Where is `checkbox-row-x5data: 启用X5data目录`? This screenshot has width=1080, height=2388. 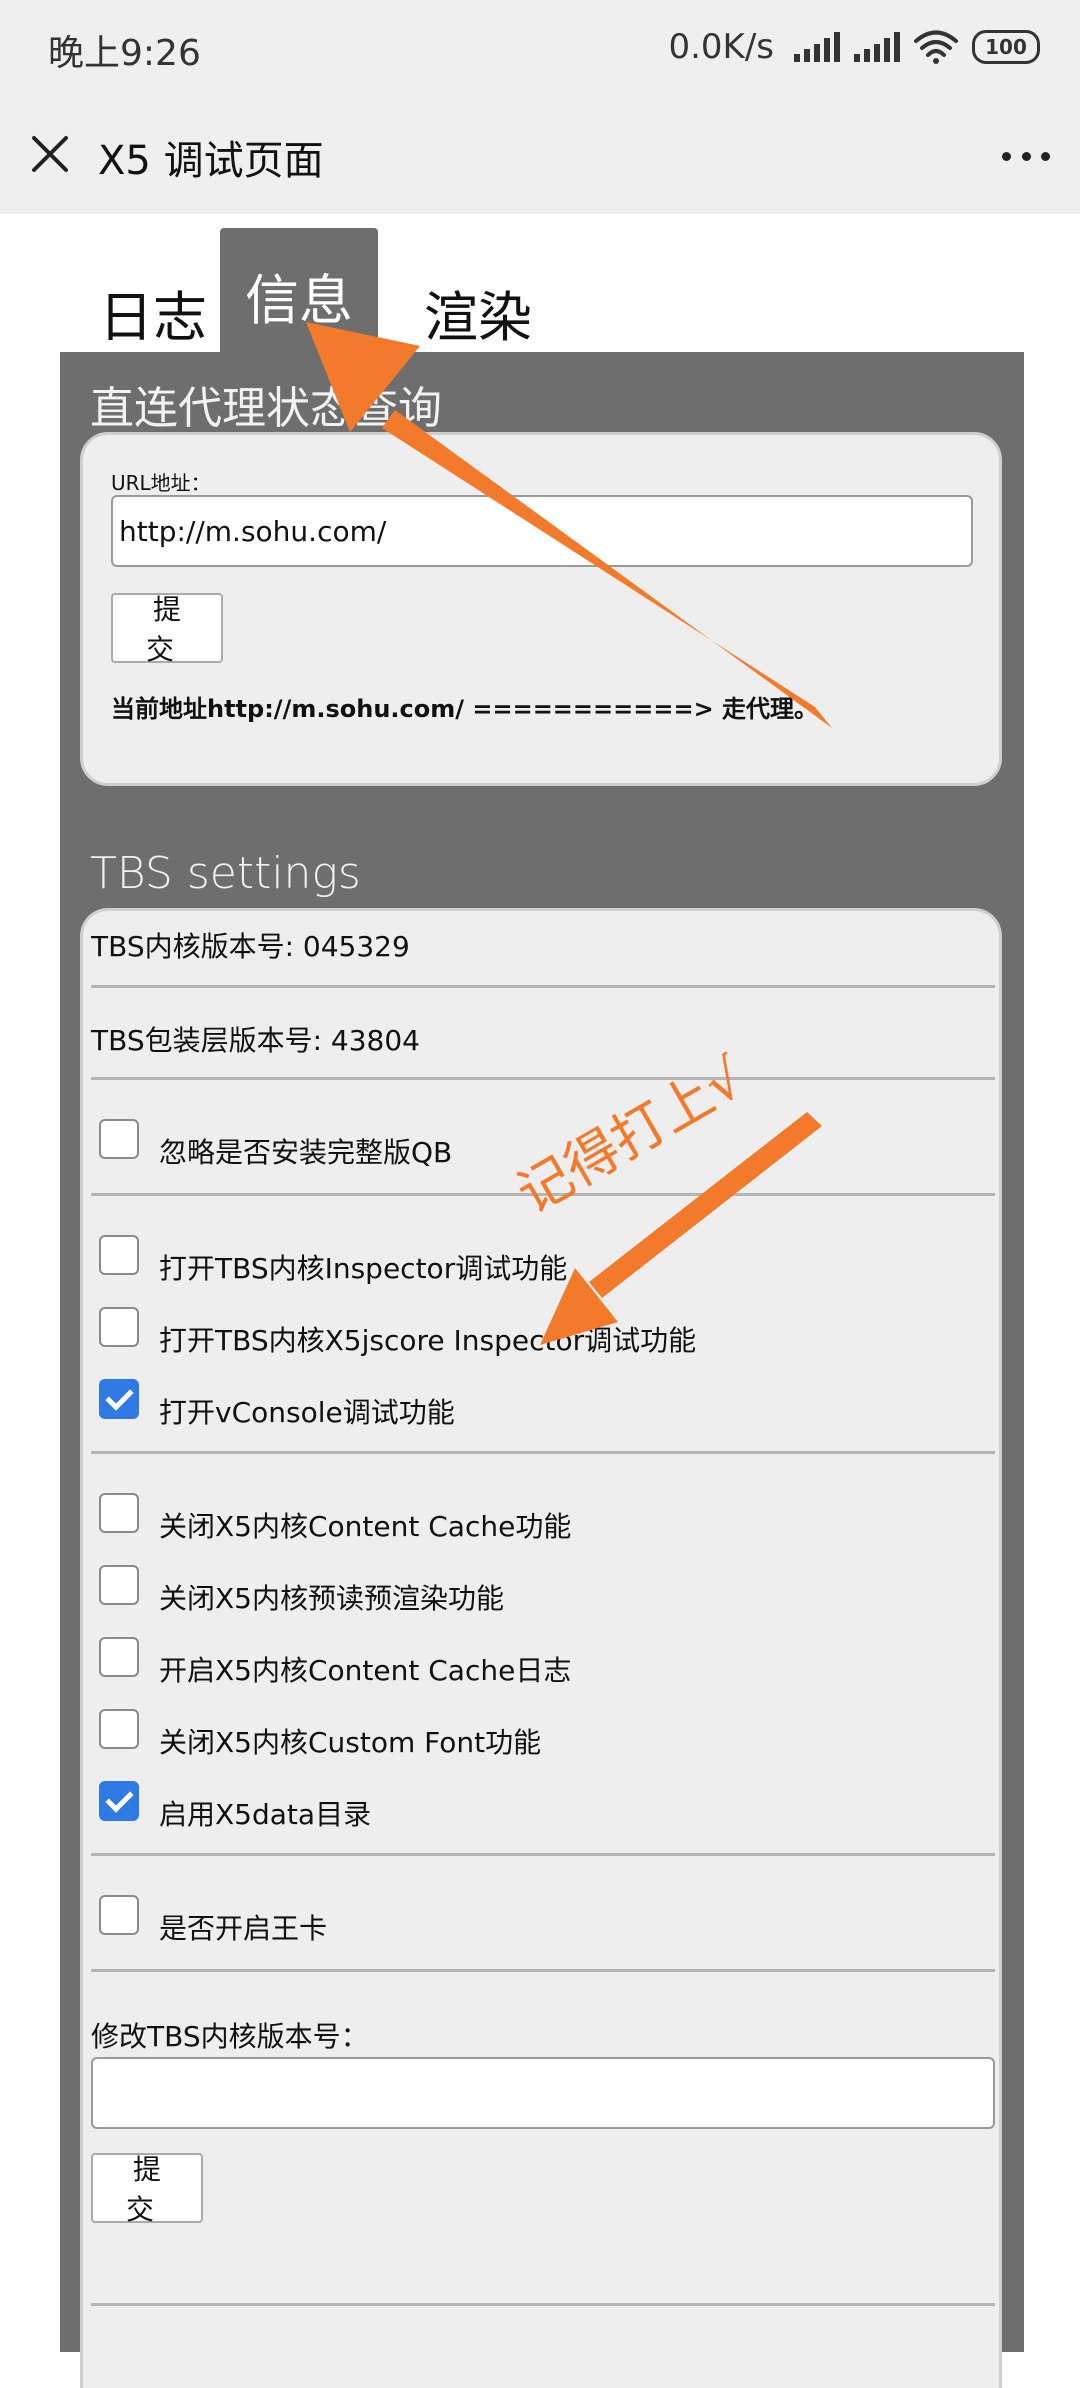 checkbox-row-x5data: 启用X5data目录 is located at coordinates (235, 1806).